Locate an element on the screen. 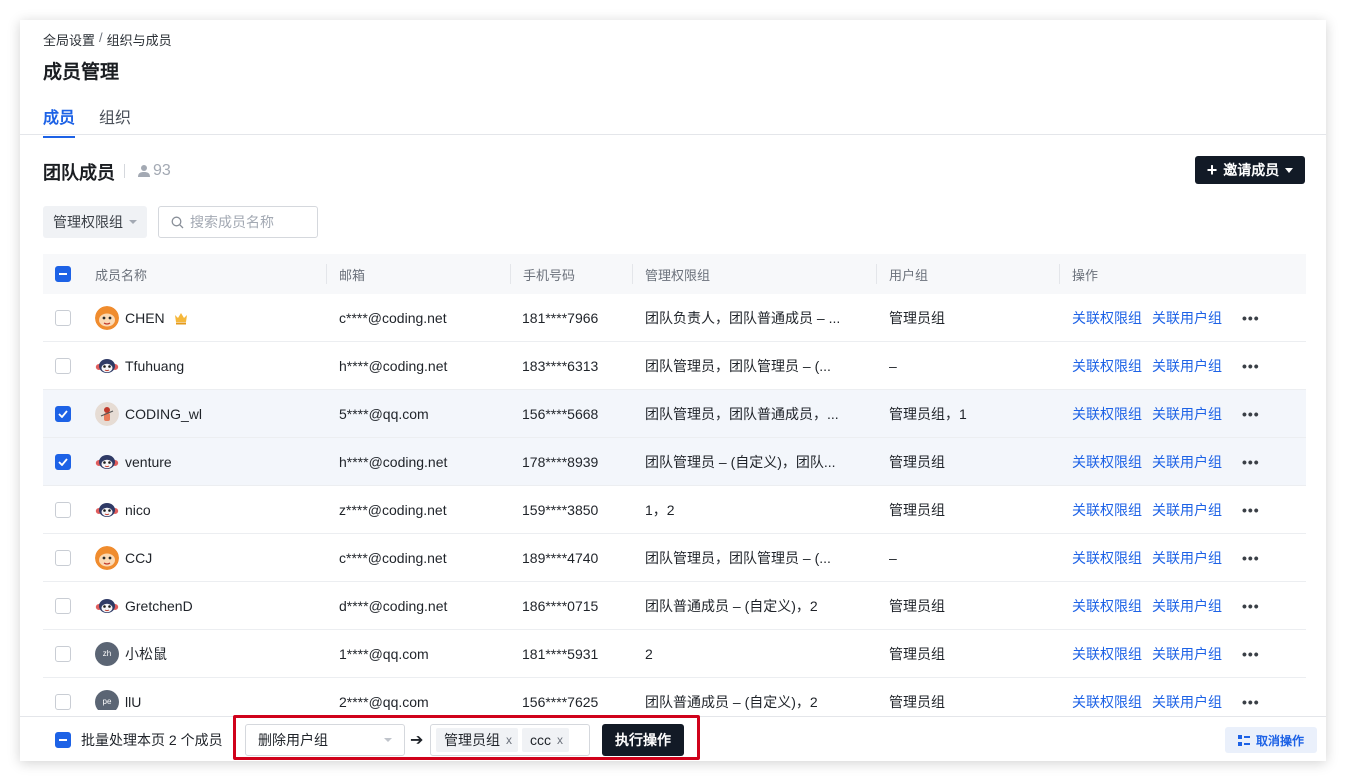  member-name: venture is located at coordinates (148, 462).